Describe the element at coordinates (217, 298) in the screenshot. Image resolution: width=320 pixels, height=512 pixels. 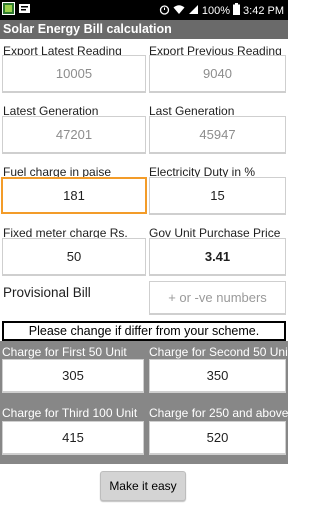
I see `provisional-bill-input: + or -ve numbers` at that location.